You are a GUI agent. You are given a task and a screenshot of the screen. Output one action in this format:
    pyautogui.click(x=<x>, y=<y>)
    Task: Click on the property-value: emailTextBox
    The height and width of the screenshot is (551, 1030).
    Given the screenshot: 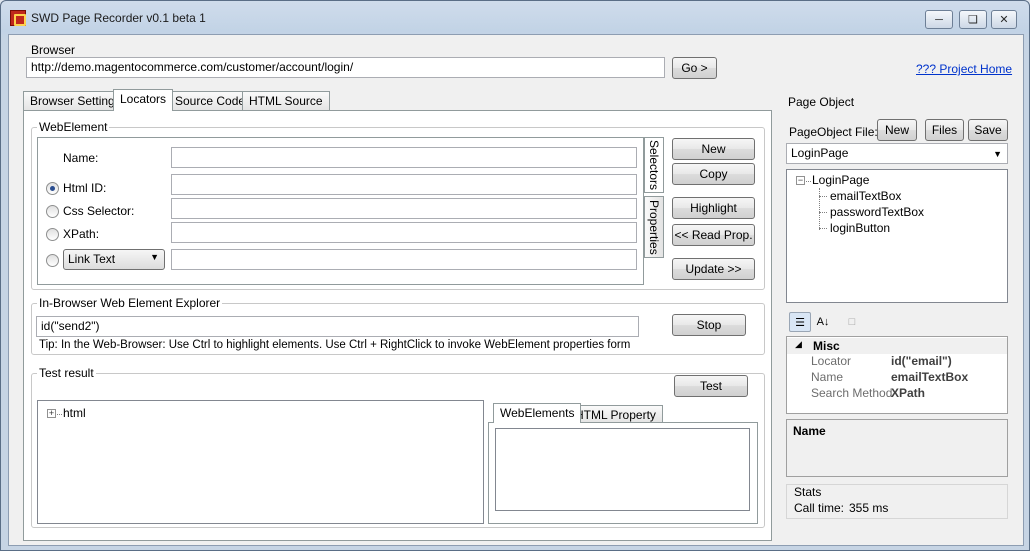 What is the action you would take?
    pyautogui.click(x=930, y=377)
    